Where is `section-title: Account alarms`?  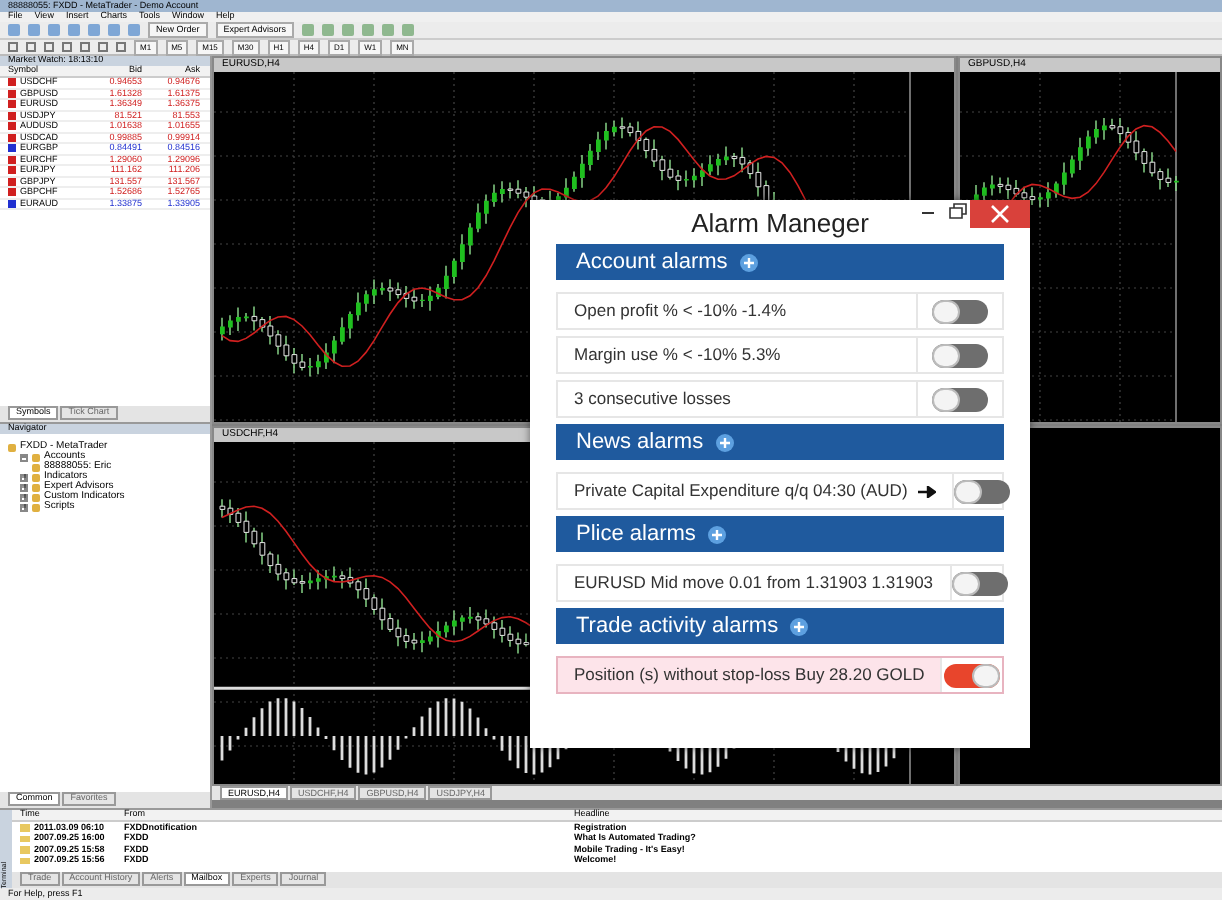
section-title: Account alarms is located at coordinates (652, 262).